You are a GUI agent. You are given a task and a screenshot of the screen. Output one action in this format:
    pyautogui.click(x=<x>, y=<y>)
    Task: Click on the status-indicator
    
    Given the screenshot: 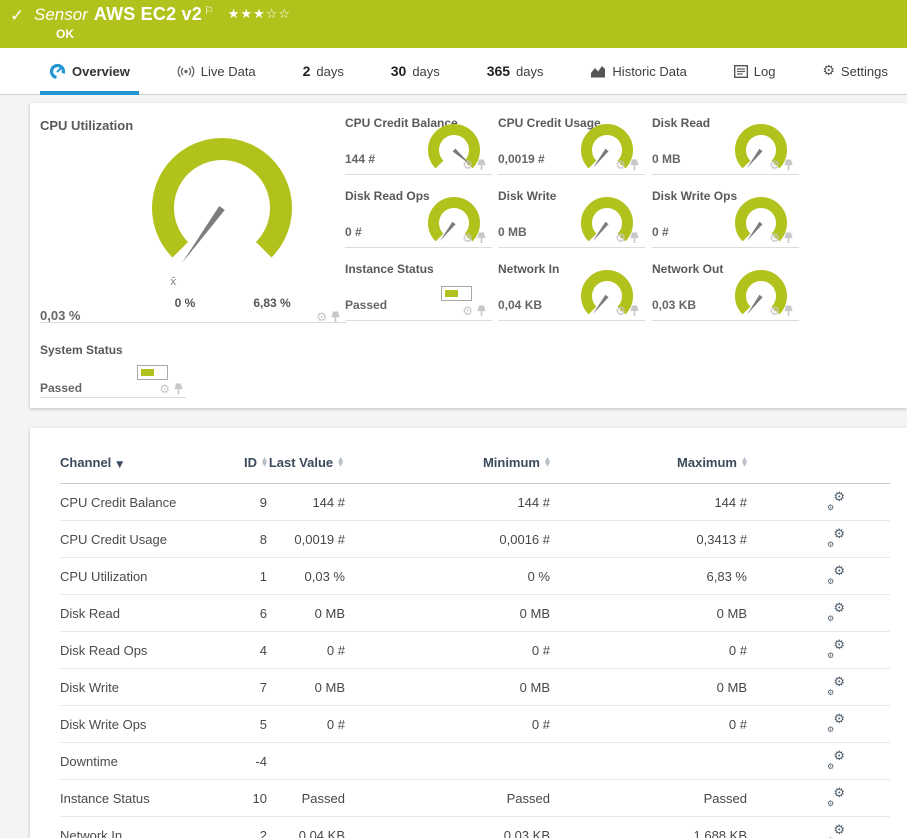 What is the action you would take?
    pyautogui.click(x=456, y=293)
    